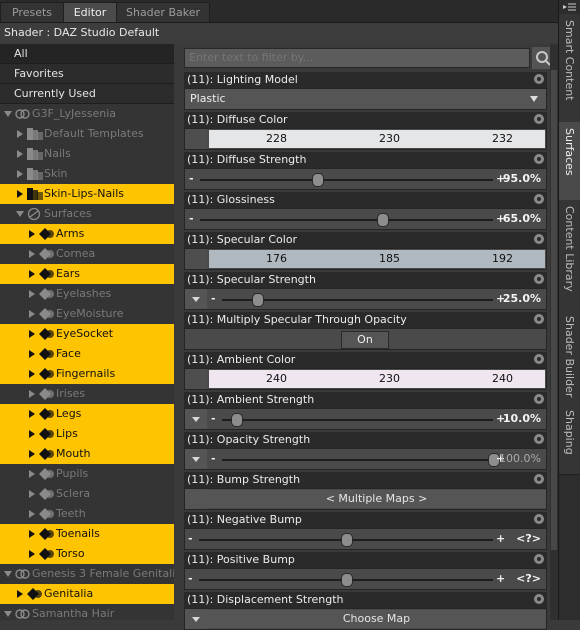 The height and width of the screenshot is (630, 580). Describe the element at coordinates (376, 499) in the screenshot. I see `map-button: < Multiple Maps >` at that location.